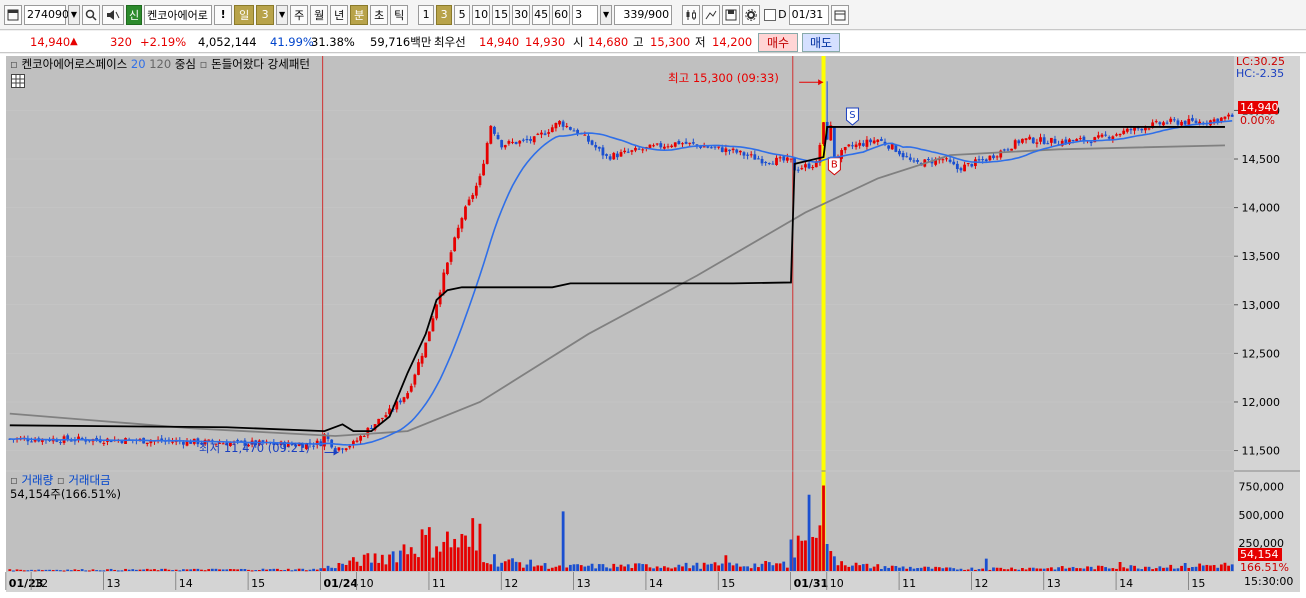  Describe the element at coordinates (481, 14) in the screenshot. I see `interval-10-button: 10` at that location.